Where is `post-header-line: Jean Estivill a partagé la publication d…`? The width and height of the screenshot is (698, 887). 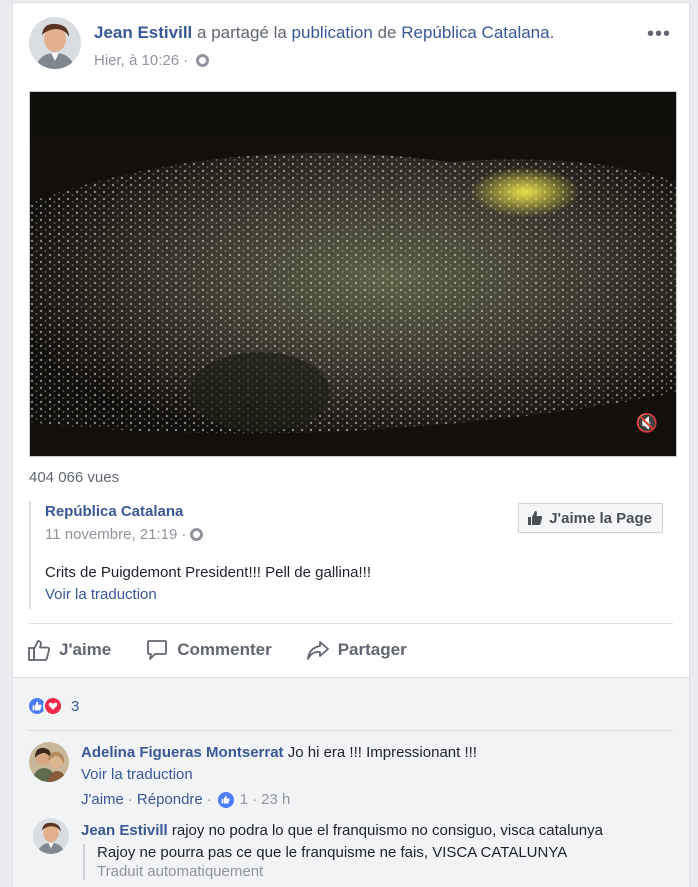 post-header-line: Jean Estivill a partagé la publication d… is located at coordinates (324, 33).